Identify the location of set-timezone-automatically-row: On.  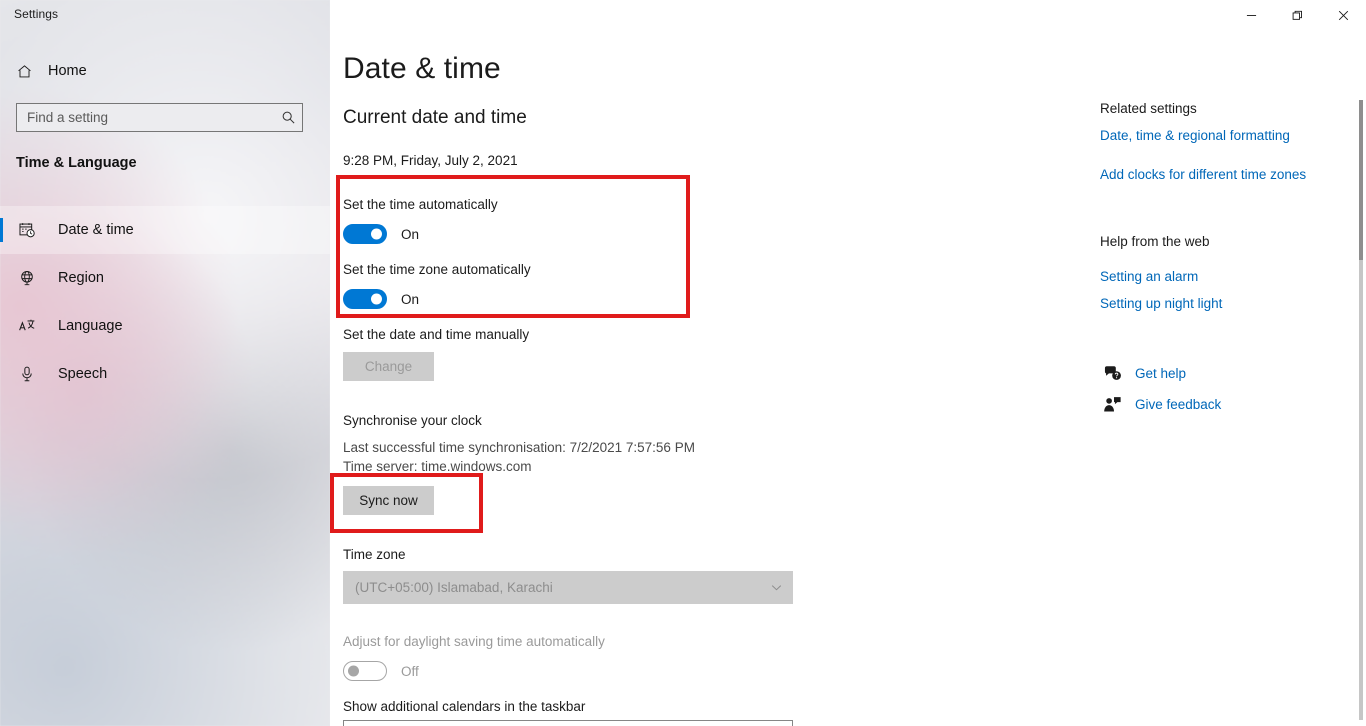
(381, 299).